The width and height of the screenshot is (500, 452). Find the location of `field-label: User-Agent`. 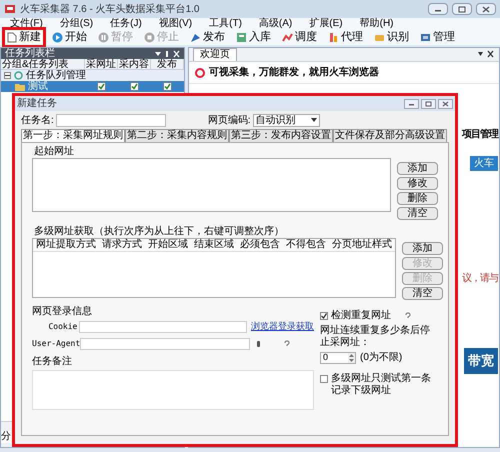

field-label: User-Agent is located at coordinates (55, 344).